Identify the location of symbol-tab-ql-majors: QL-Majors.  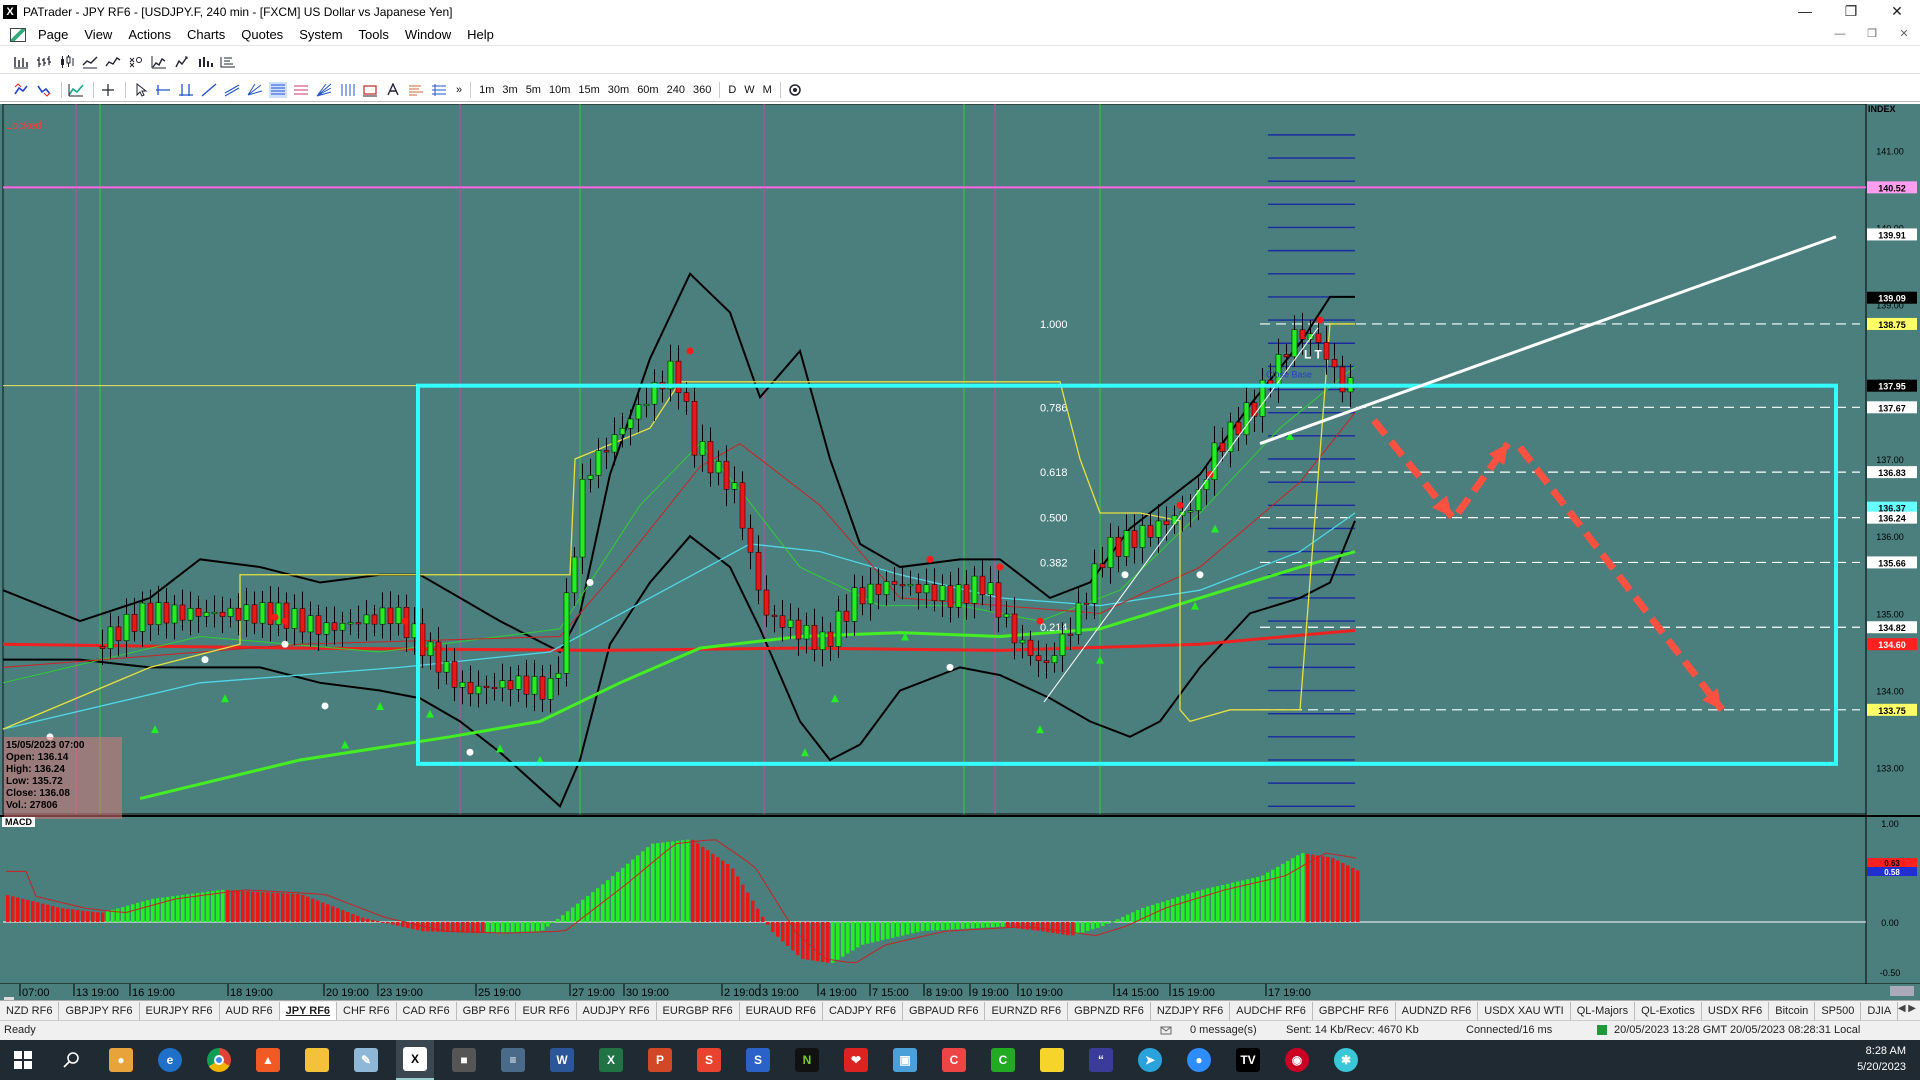
(1603, 1010).